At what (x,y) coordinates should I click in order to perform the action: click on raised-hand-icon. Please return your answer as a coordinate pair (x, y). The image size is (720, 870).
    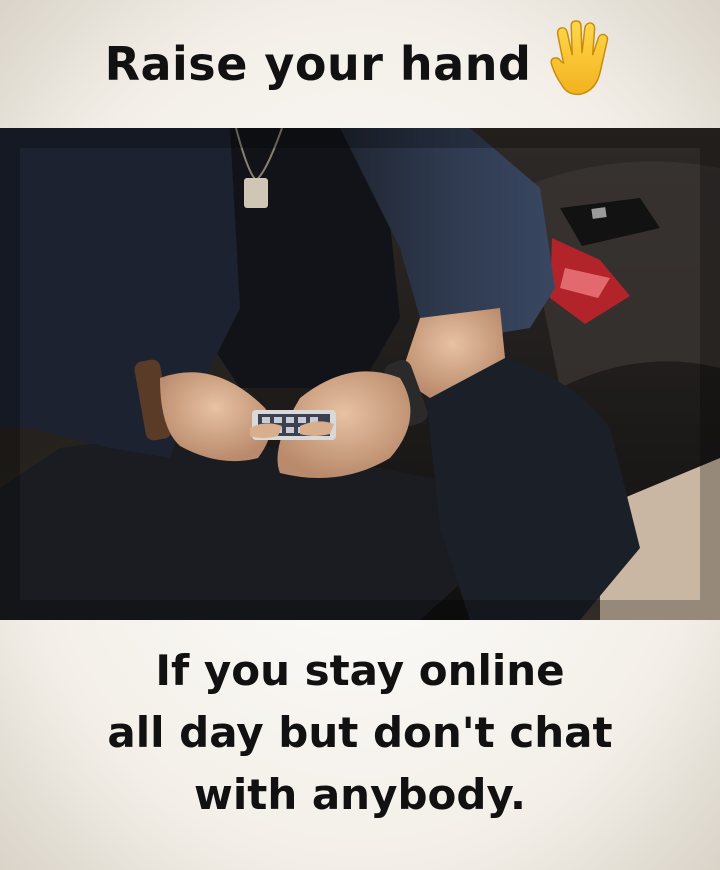
    Looking at the image, I should click on (579, 58).